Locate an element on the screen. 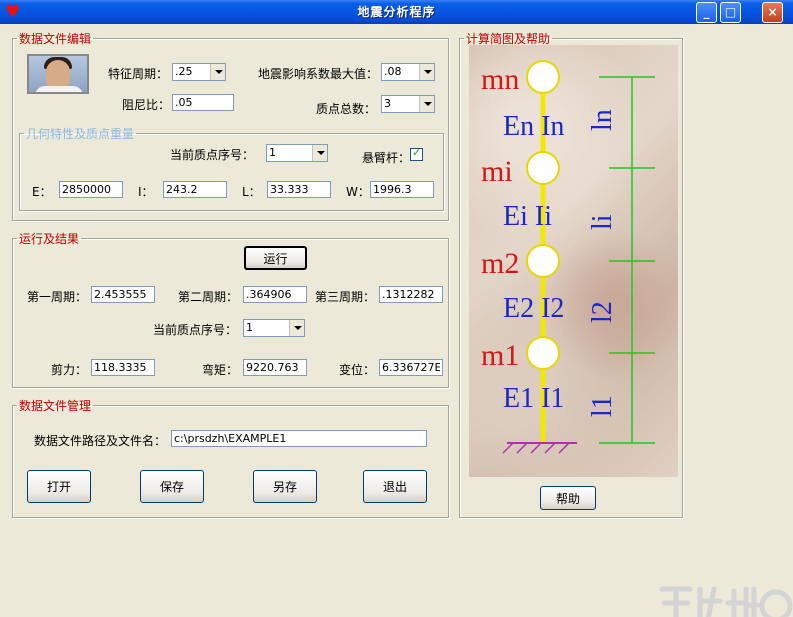 The image size is (793, 617). mass-label-1: m1 is located at coordinates (500, 355).